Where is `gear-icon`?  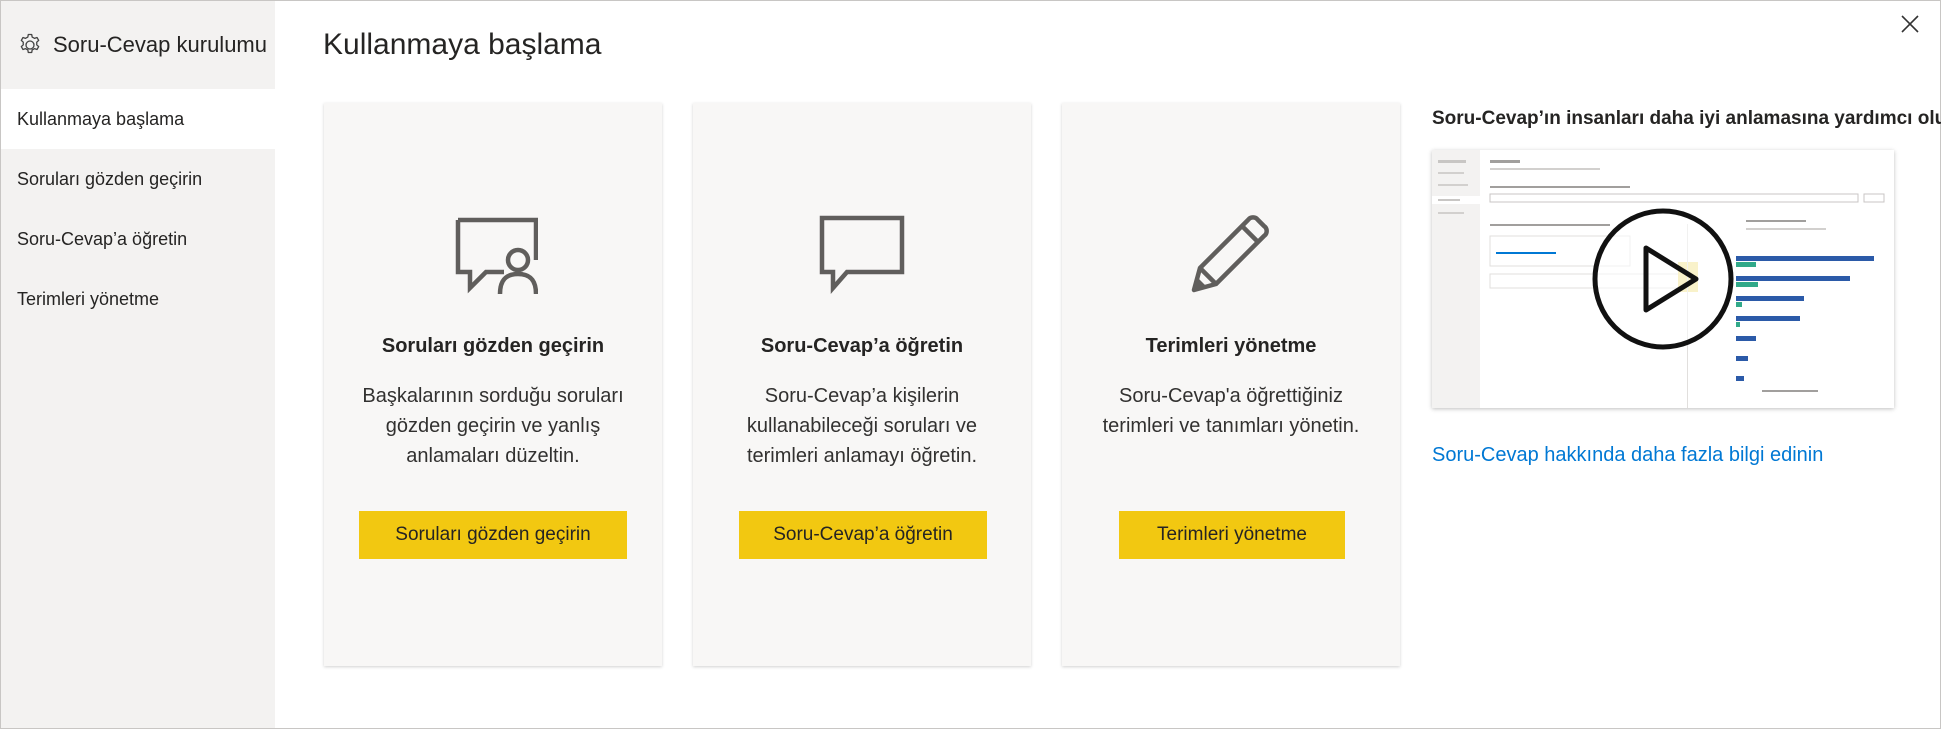 gear-icon is located at coordinates (30, 45).